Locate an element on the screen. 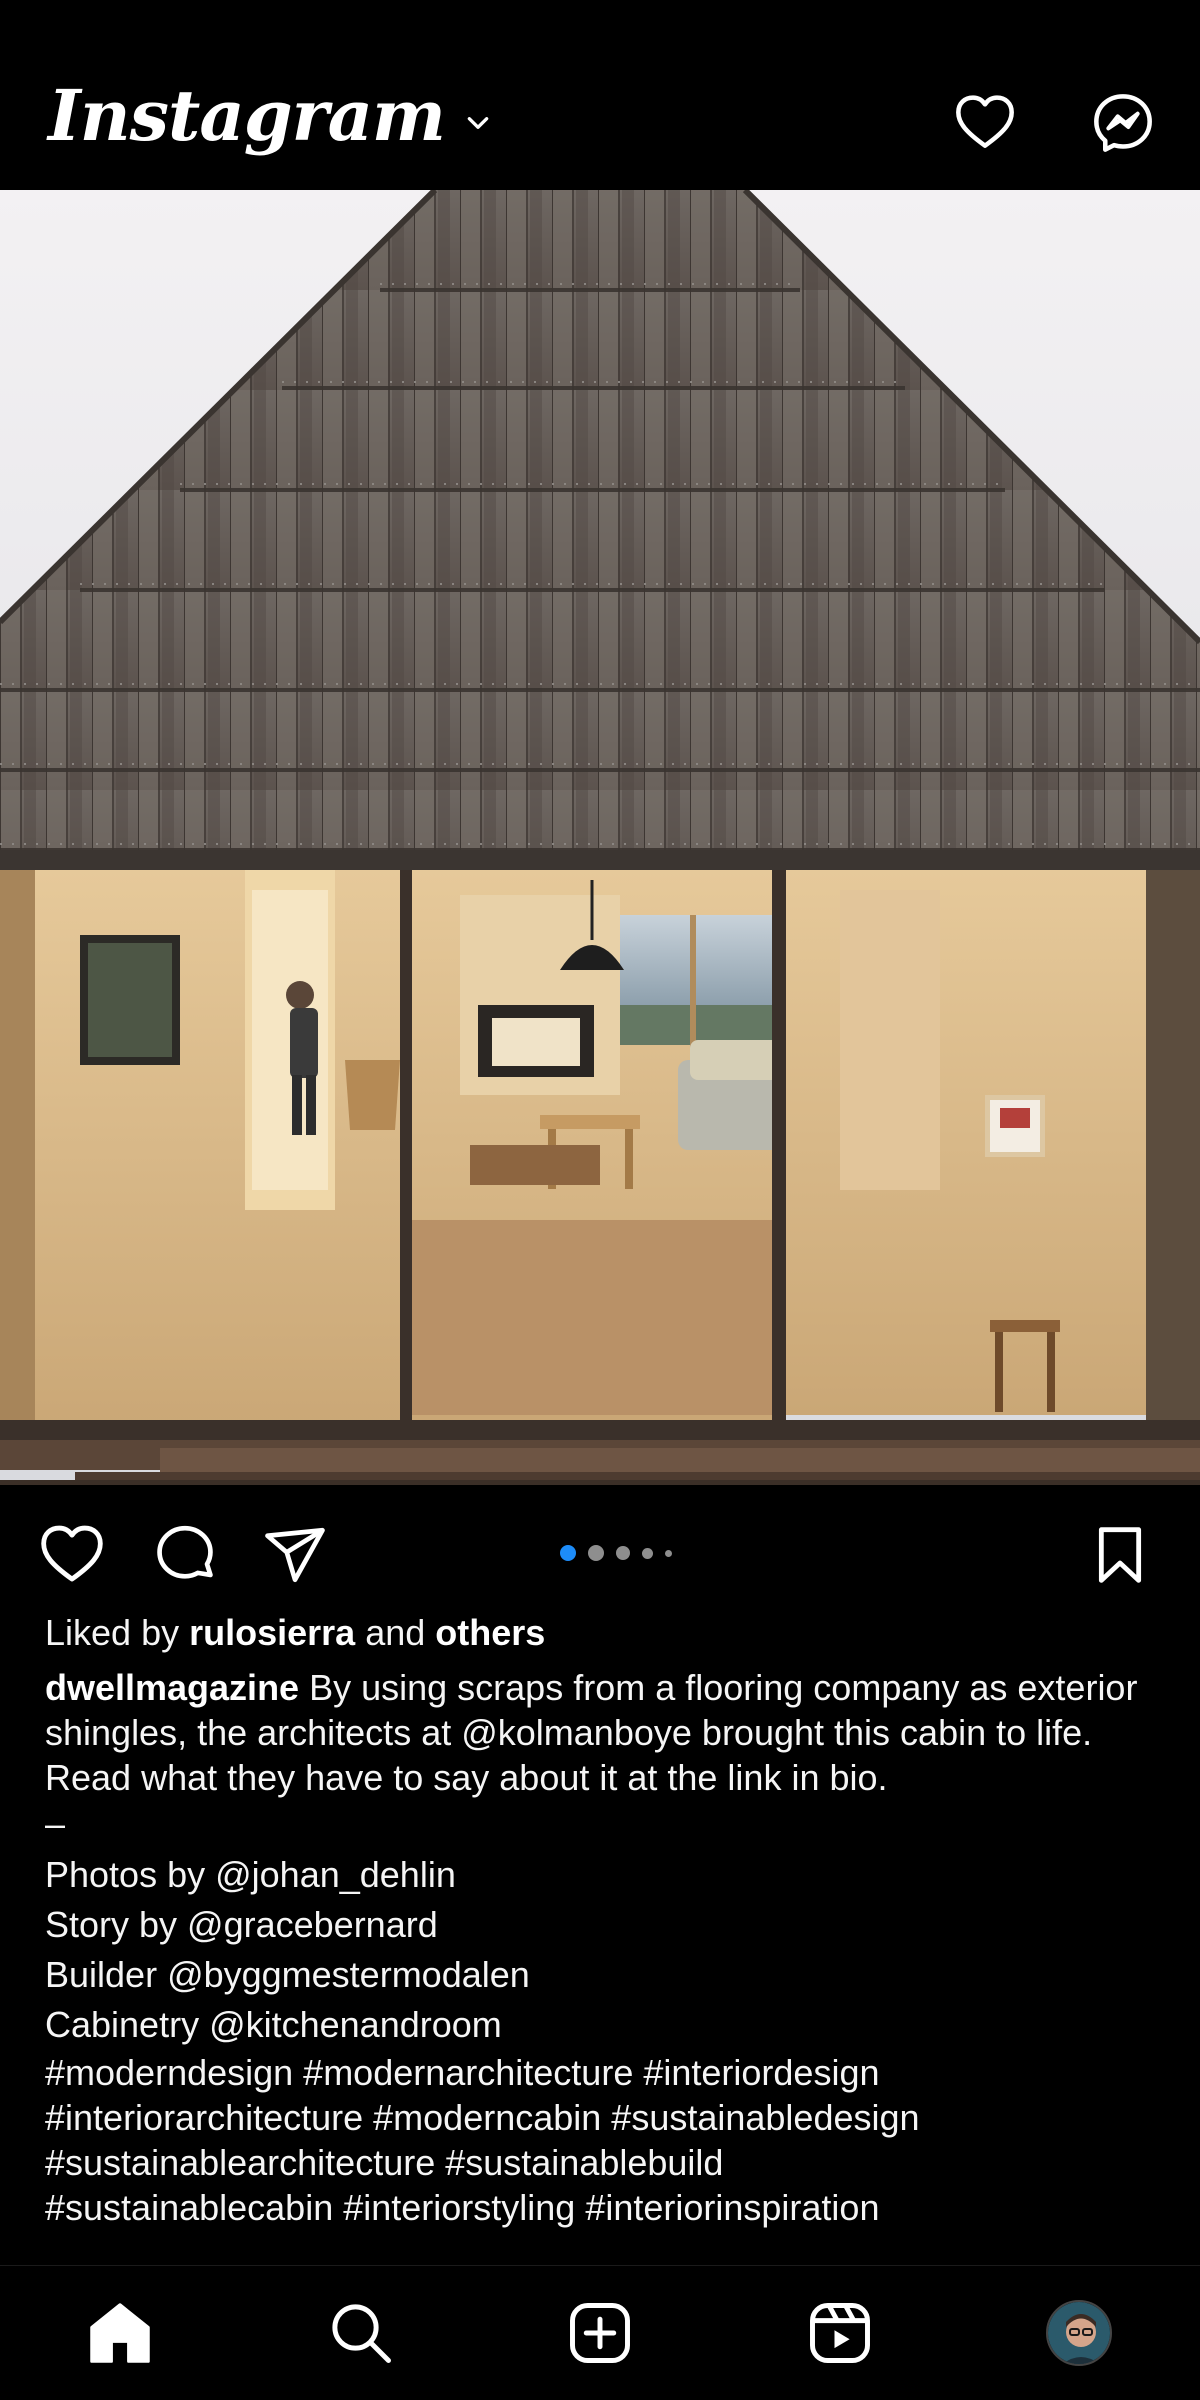 Image resolution: width=1200 pixels, height=2400 pixels. credit-line: Story by @gracebernard is located at coordinates (605, 1925).